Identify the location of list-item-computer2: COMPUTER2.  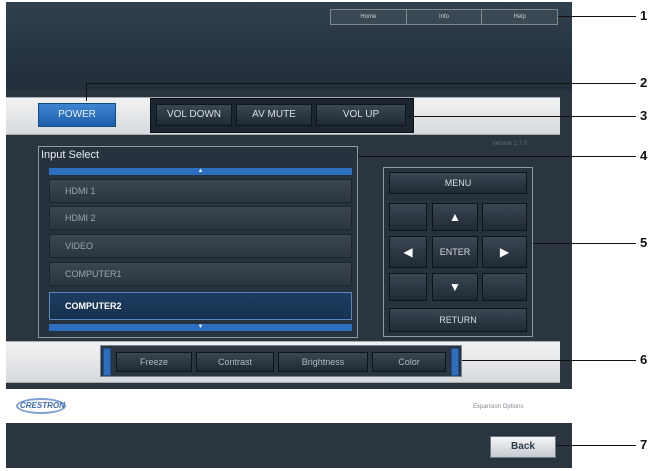
(200, 306).